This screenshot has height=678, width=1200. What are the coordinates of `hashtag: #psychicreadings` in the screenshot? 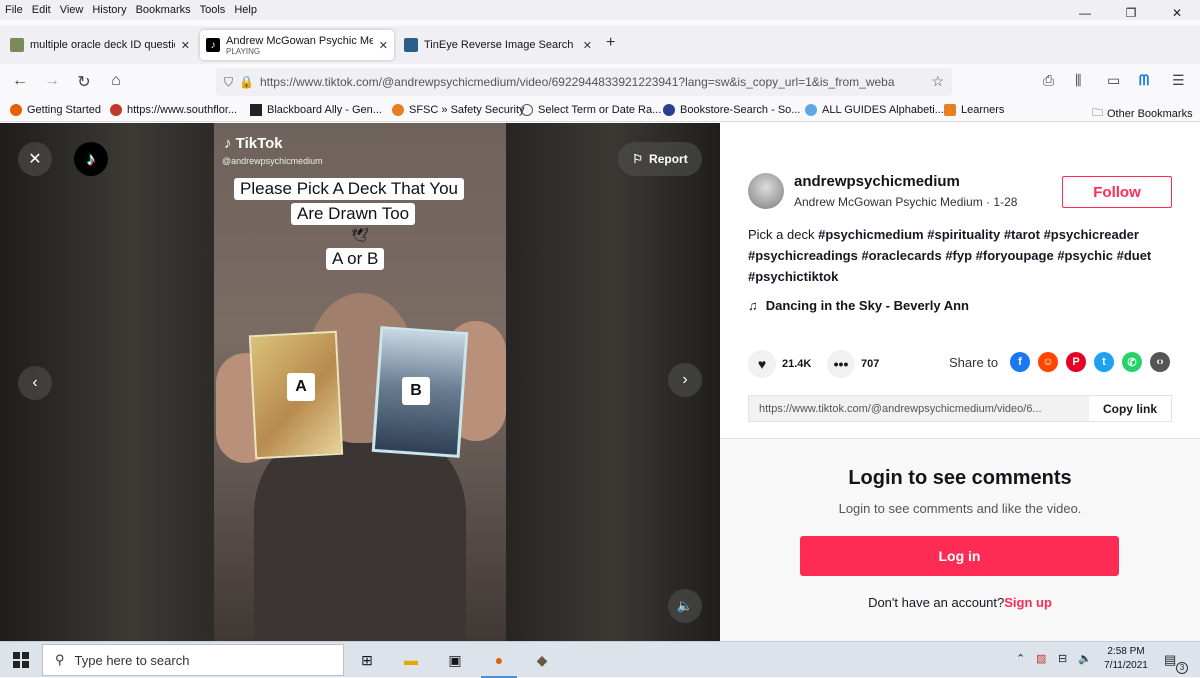 It's located at (803, 255).